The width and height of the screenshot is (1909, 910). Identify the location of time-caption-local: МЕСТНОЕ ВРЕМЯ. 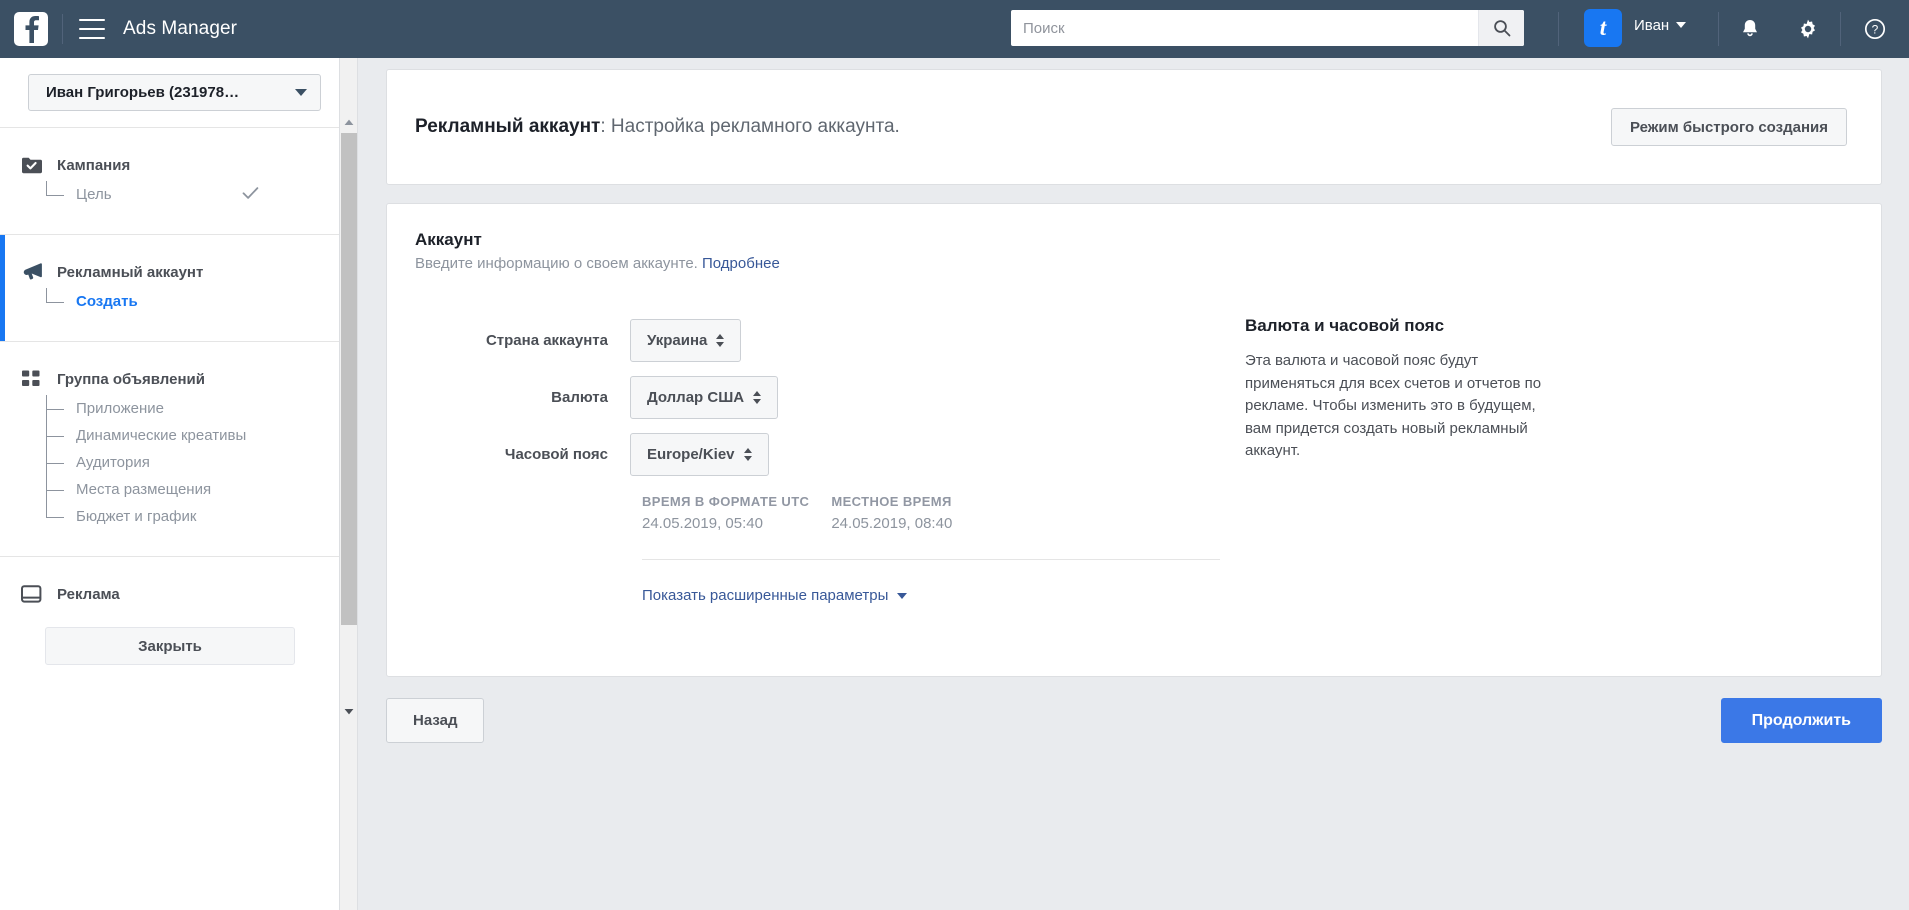
(891, 501).